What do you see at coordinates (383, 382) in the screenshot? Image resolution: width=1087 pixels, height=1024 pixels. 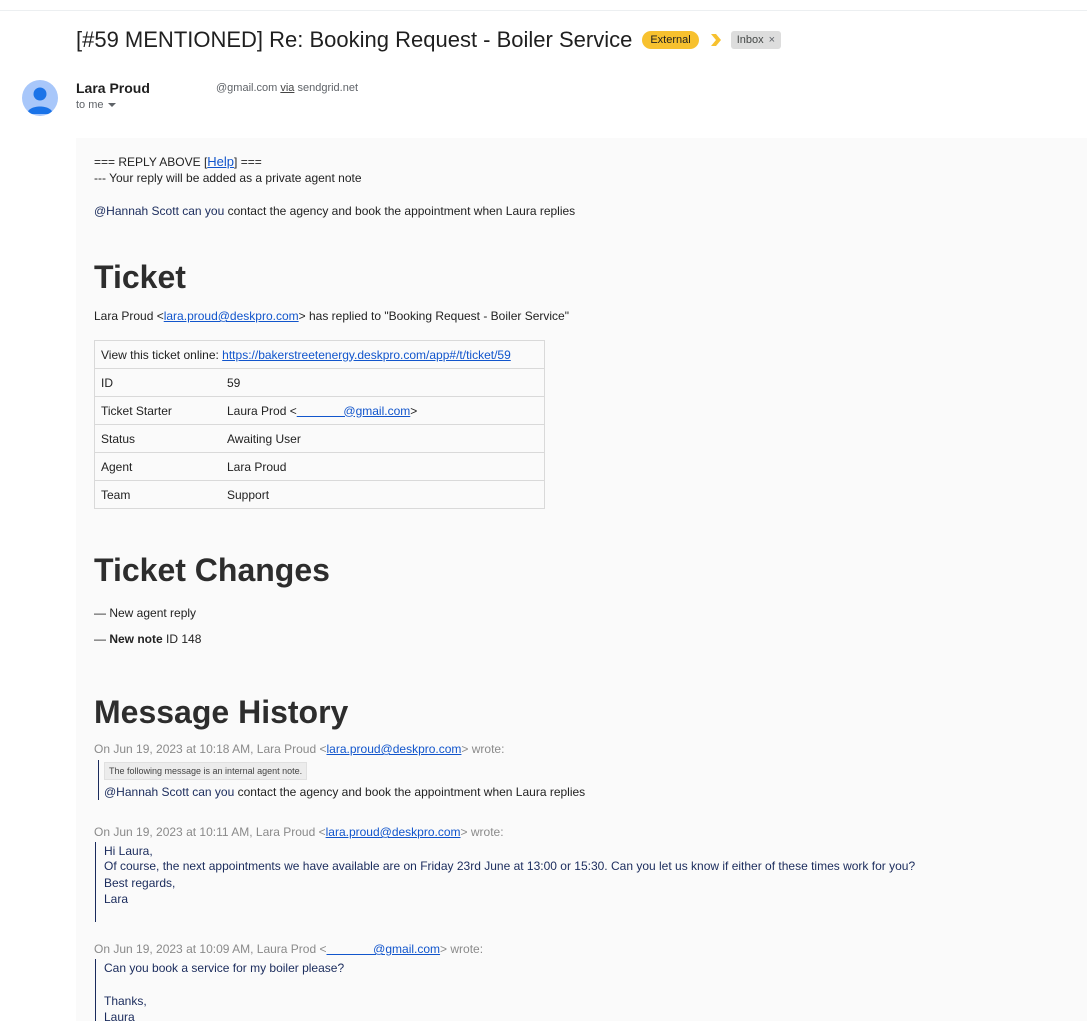 I see `row-value: 59` at bounding box center [383, 382].